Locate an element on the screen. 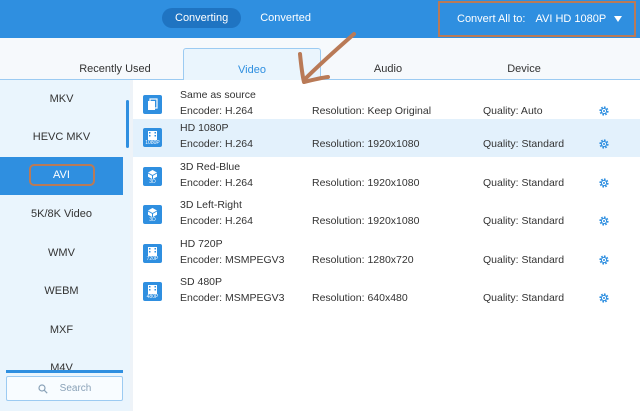  tab-recently-used: Recently Used is located at coordinates (115, 64).